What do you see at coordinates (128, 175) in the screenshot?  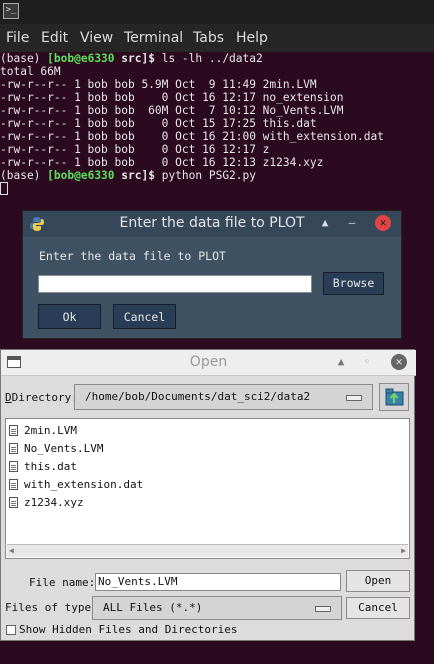 I see `terminal-line: (base) [bob@e6330 src]$ python PSG2.py` at bounding box center [128, 175].